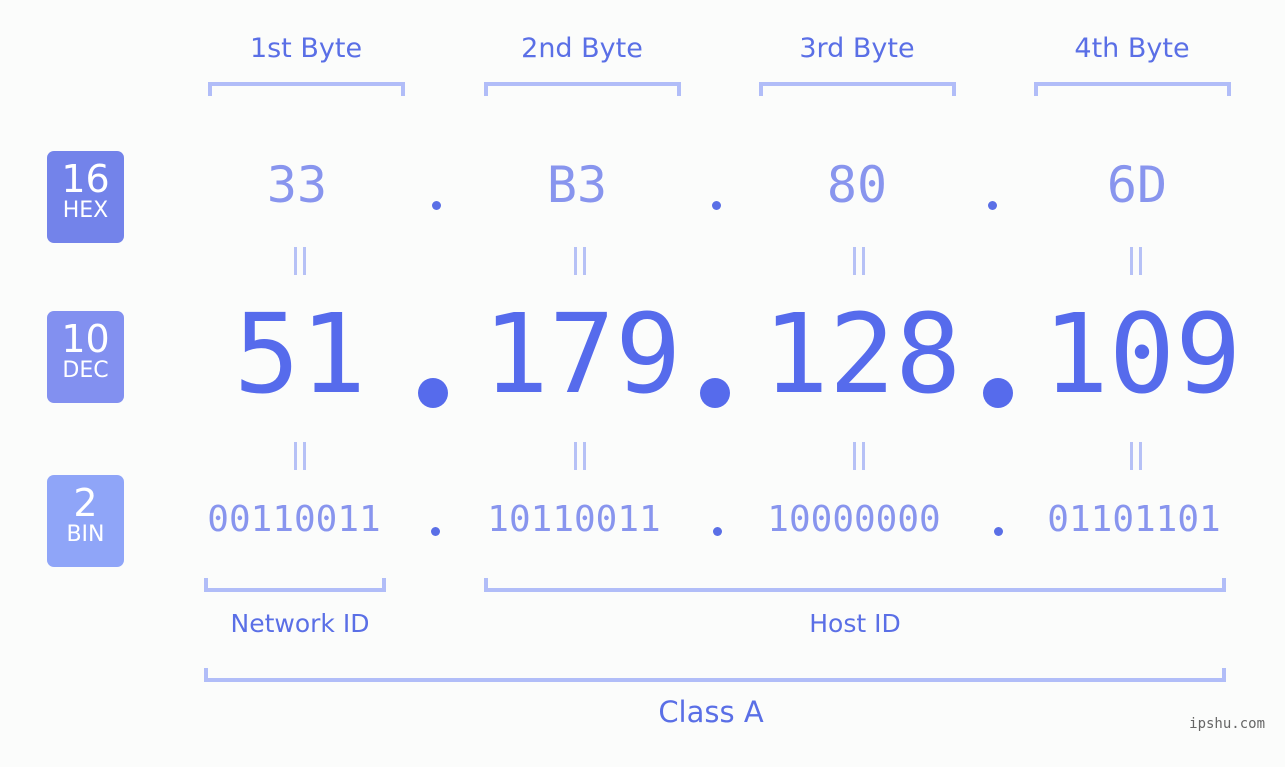 The height and width of the screenshot is (767, 1285). Describe the element at coordinates (711, 712) in the screenshot. I see `class-label: Class A` at that location.